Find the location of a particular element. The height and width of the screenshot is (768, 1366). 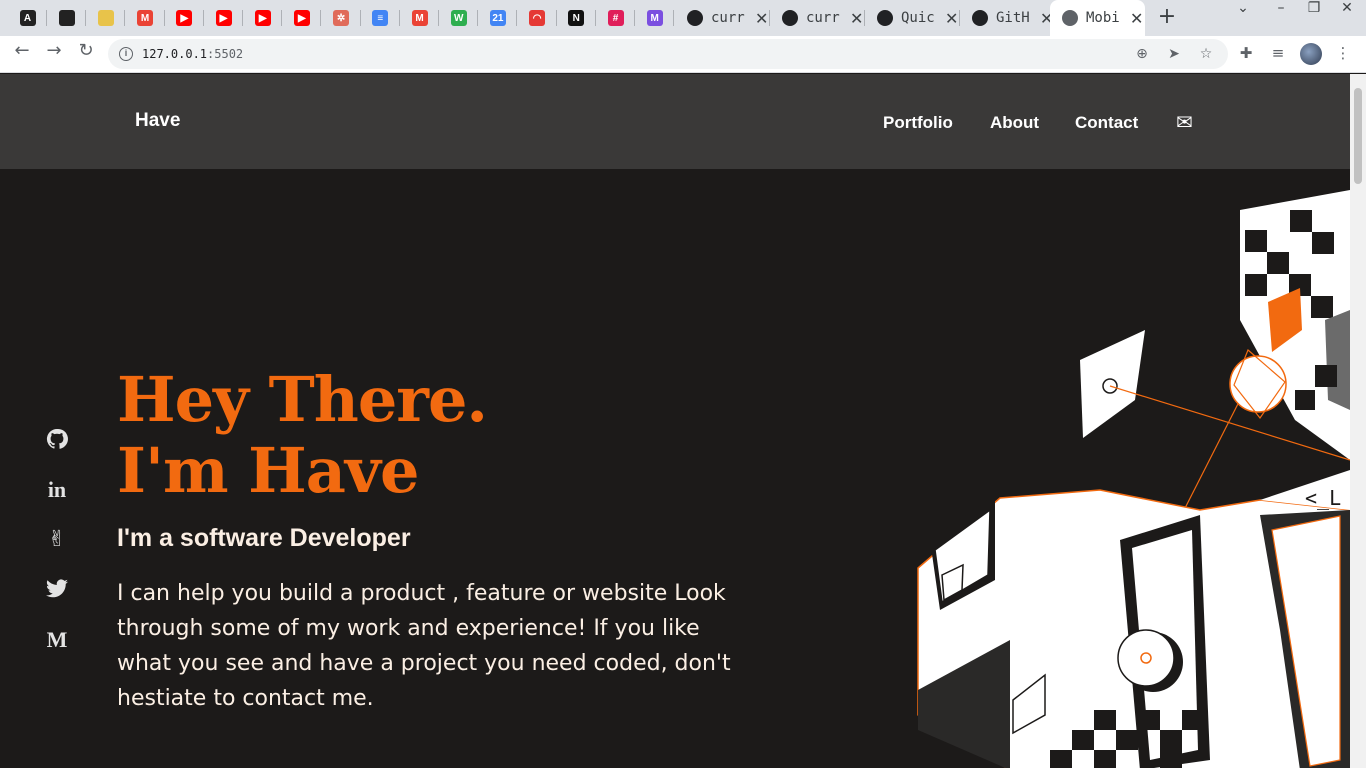

google-docs-icon: ≡ is located at coordinates (380, 18).